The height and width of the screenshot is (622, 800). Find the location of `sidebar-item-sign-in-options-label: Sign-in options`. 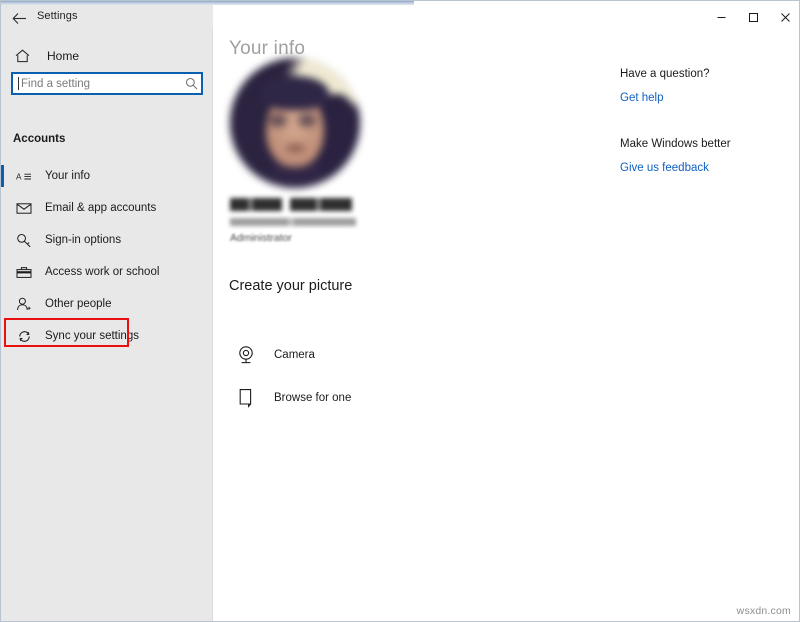

sidebar-item-sign-in-options-label: Sign-in options is located at coordinates (83, 240).